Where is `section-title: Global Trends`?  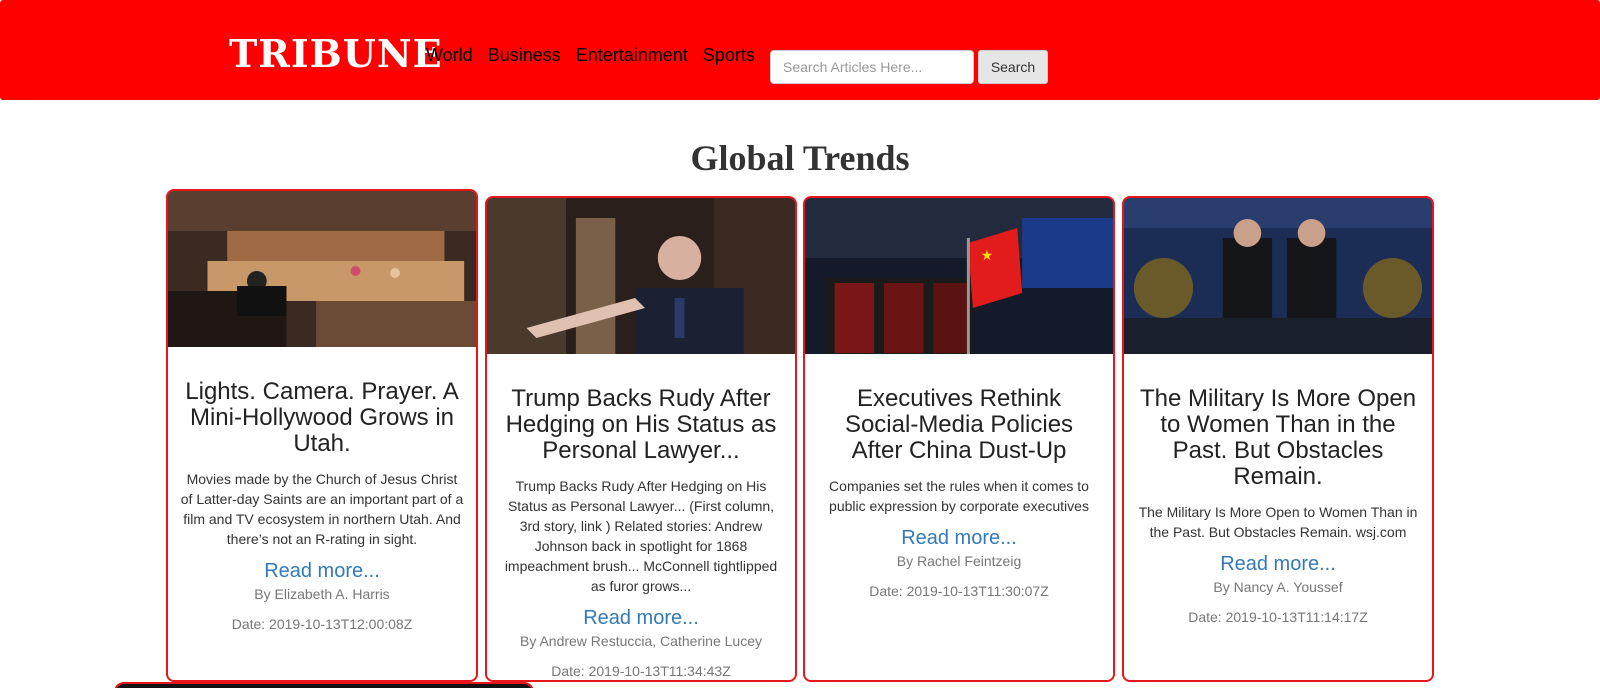 section-title: Global Trends is located at coordinates (800, 158).